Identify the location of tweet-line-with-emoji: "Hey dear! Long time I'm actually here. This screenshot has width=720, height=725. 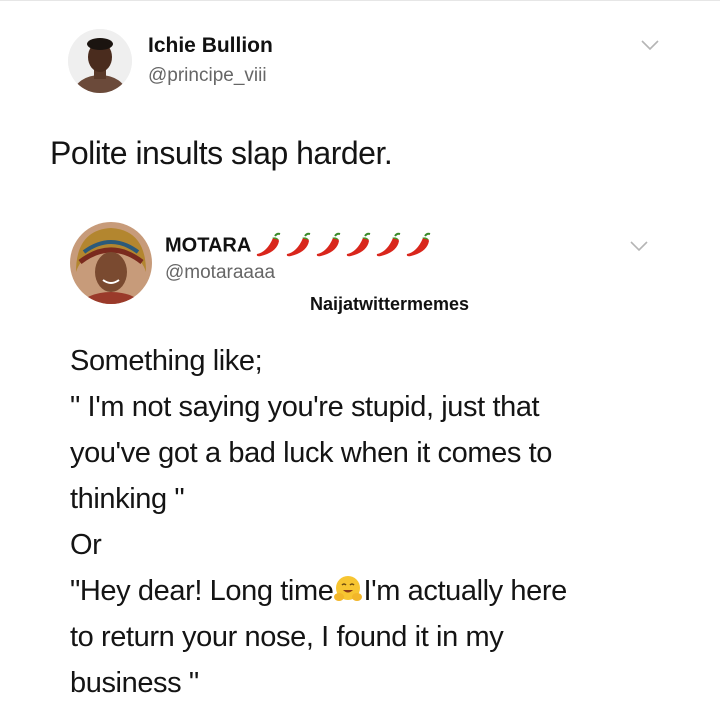
(380, 591).